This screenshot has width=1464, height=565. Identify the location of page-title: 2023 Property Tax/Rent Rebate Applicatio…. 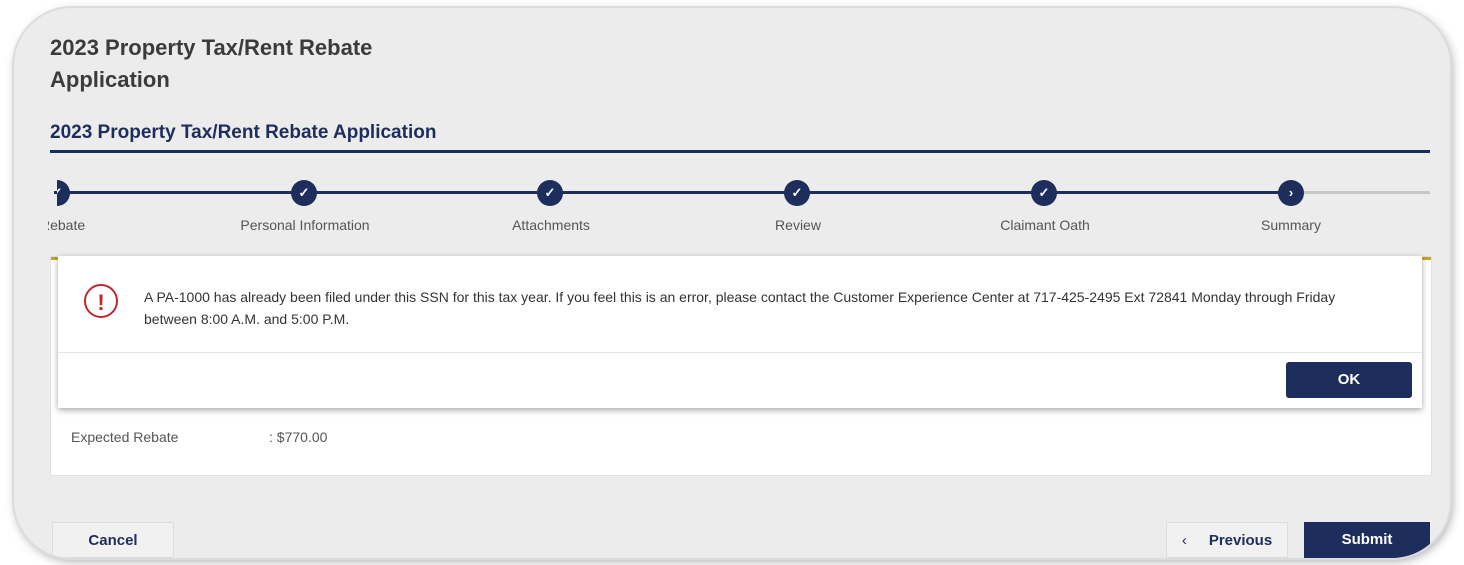
(240, 64).